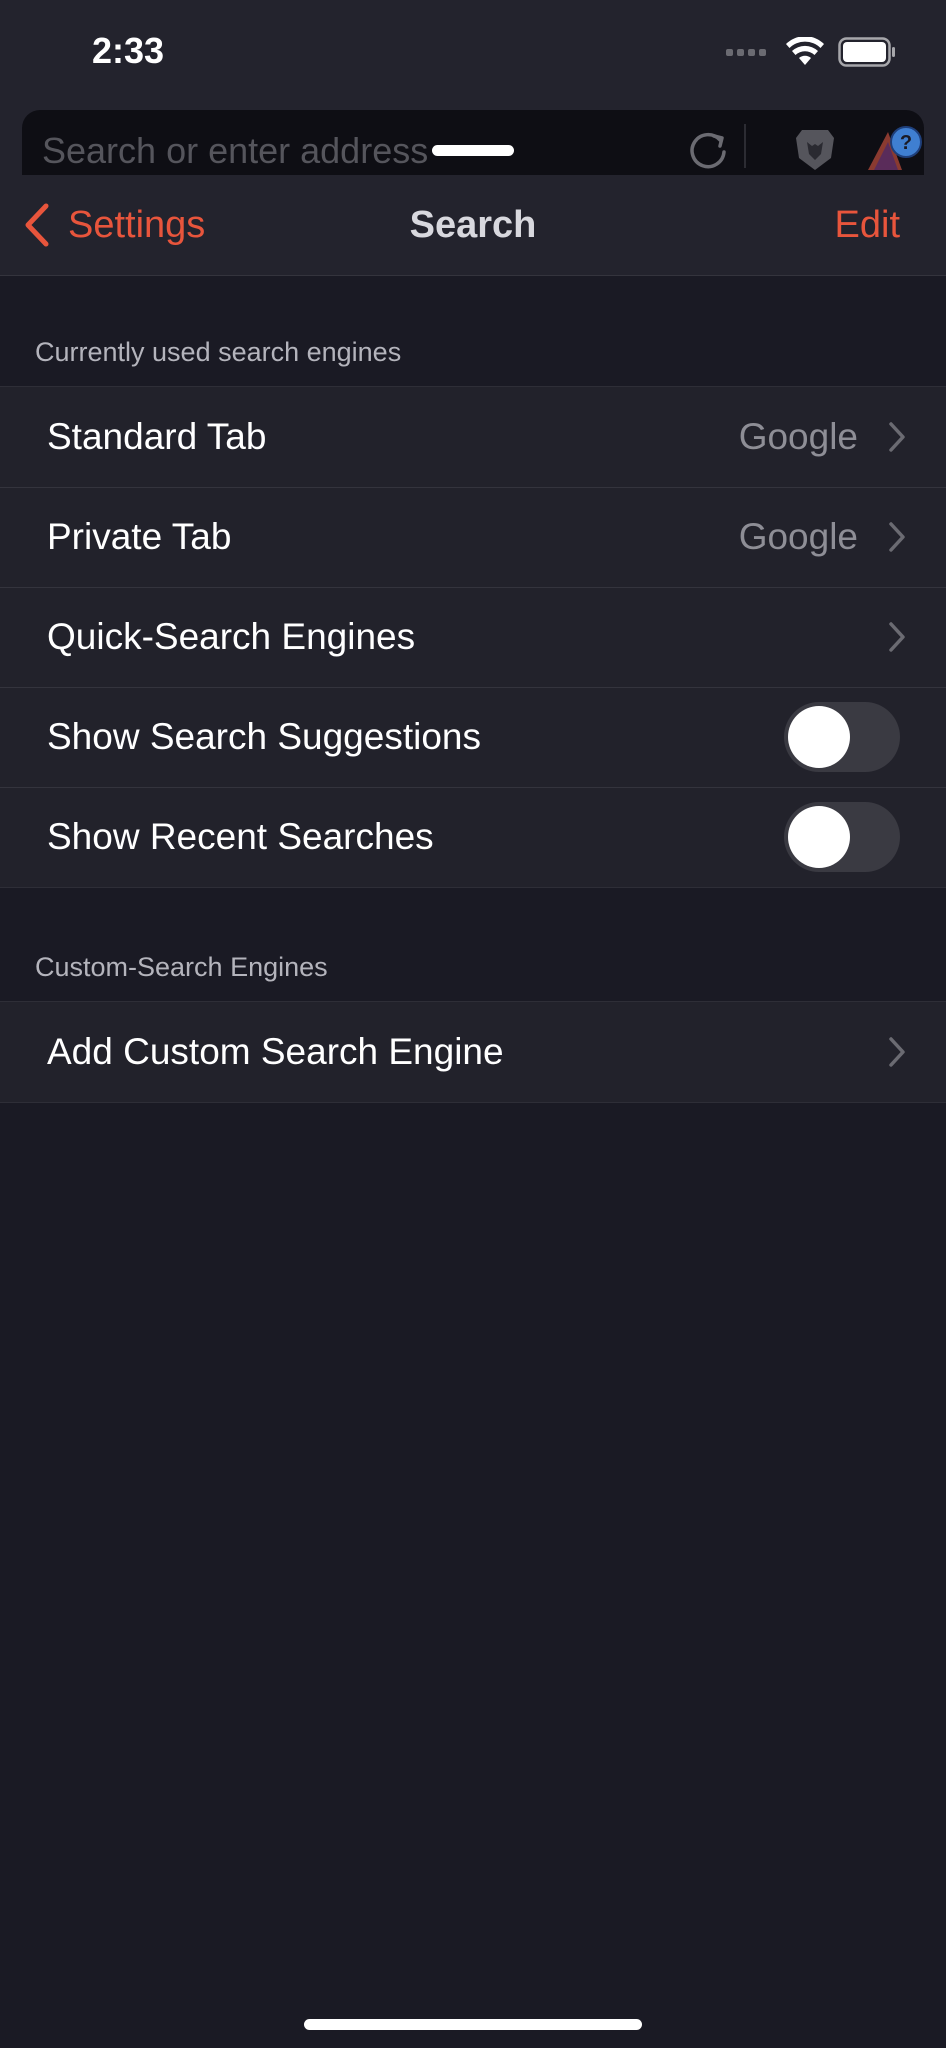 Image resolution: width=946 pixels, height=2048 pixels. Describe the element at coordinates (473, 2024) in the screenshot. I see `home-indicator` at that location.